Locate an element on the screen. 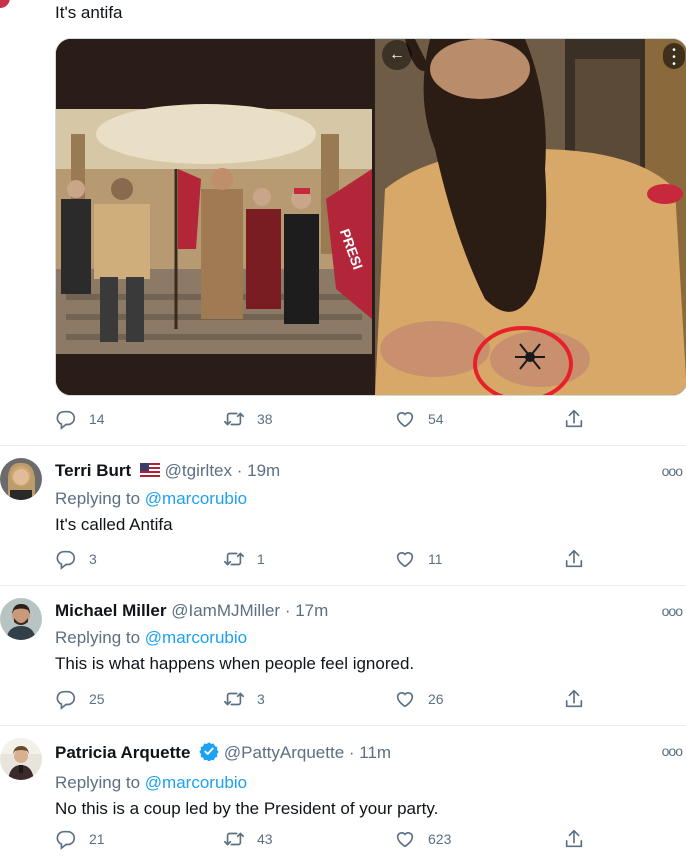 Image resolution: width=686 pixels, height=860 pixels. retweet-count: 43 is located at coordinates (265, 839).